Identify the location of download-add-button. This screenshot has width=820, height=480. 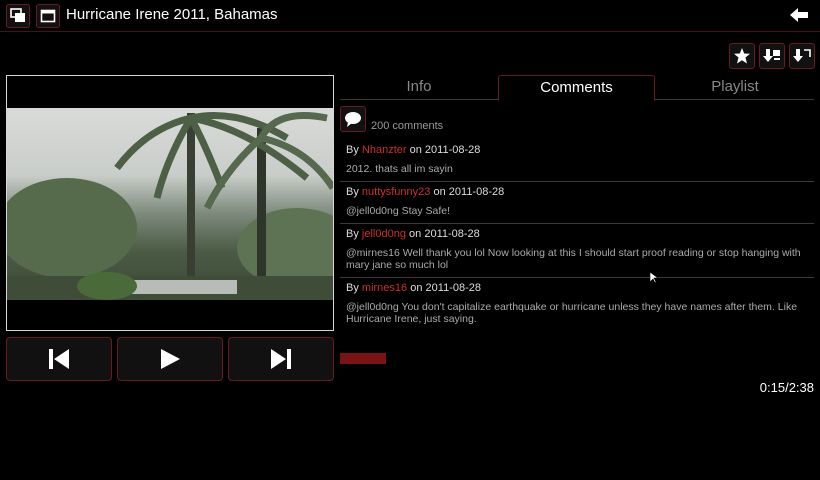
(772, 56).